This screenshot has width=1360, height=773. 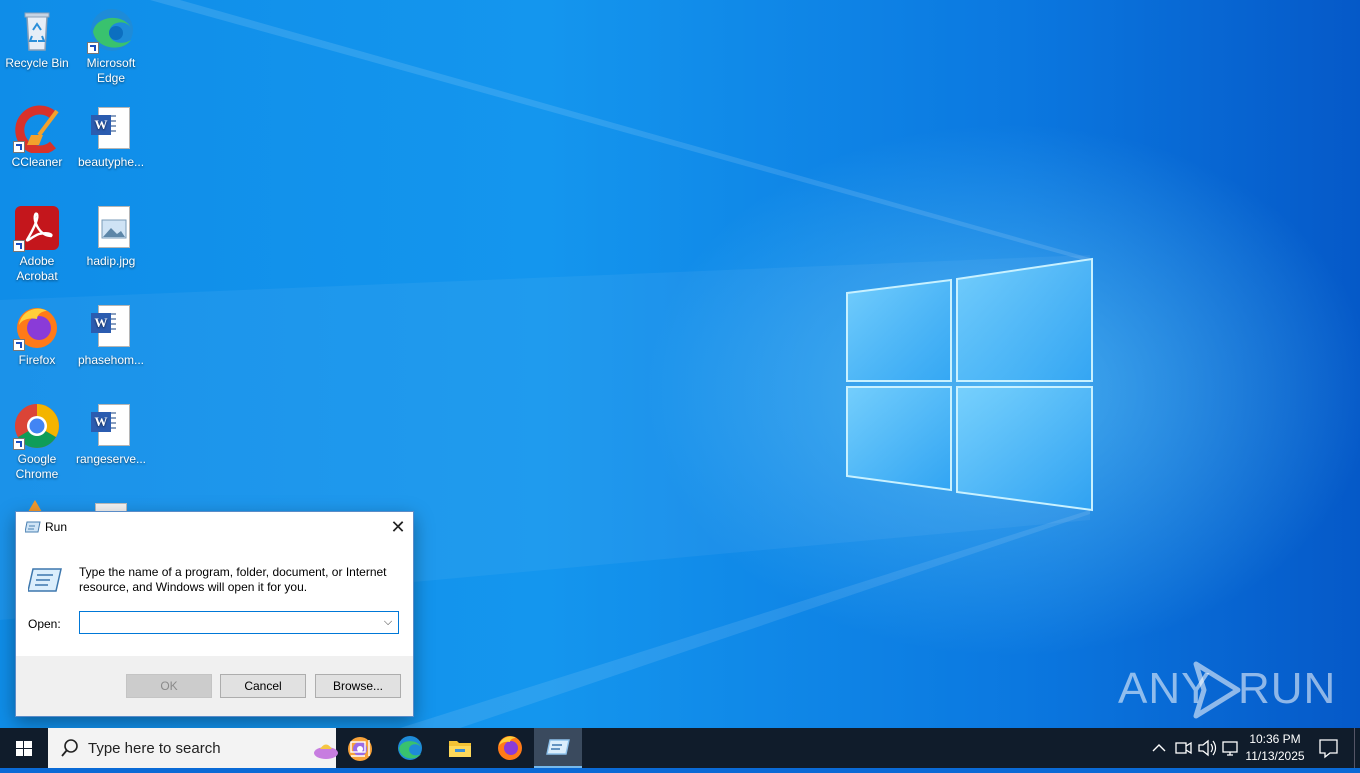 I want to click on desktop-icon-google-chrome: Google Chrome, so click(x=37, y=442).